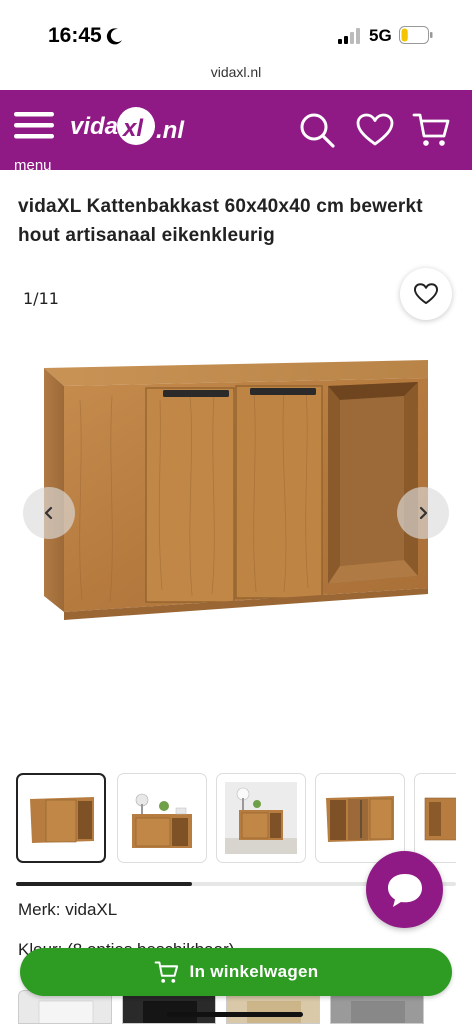  I want to click on signal-icon, so click(349, 36).